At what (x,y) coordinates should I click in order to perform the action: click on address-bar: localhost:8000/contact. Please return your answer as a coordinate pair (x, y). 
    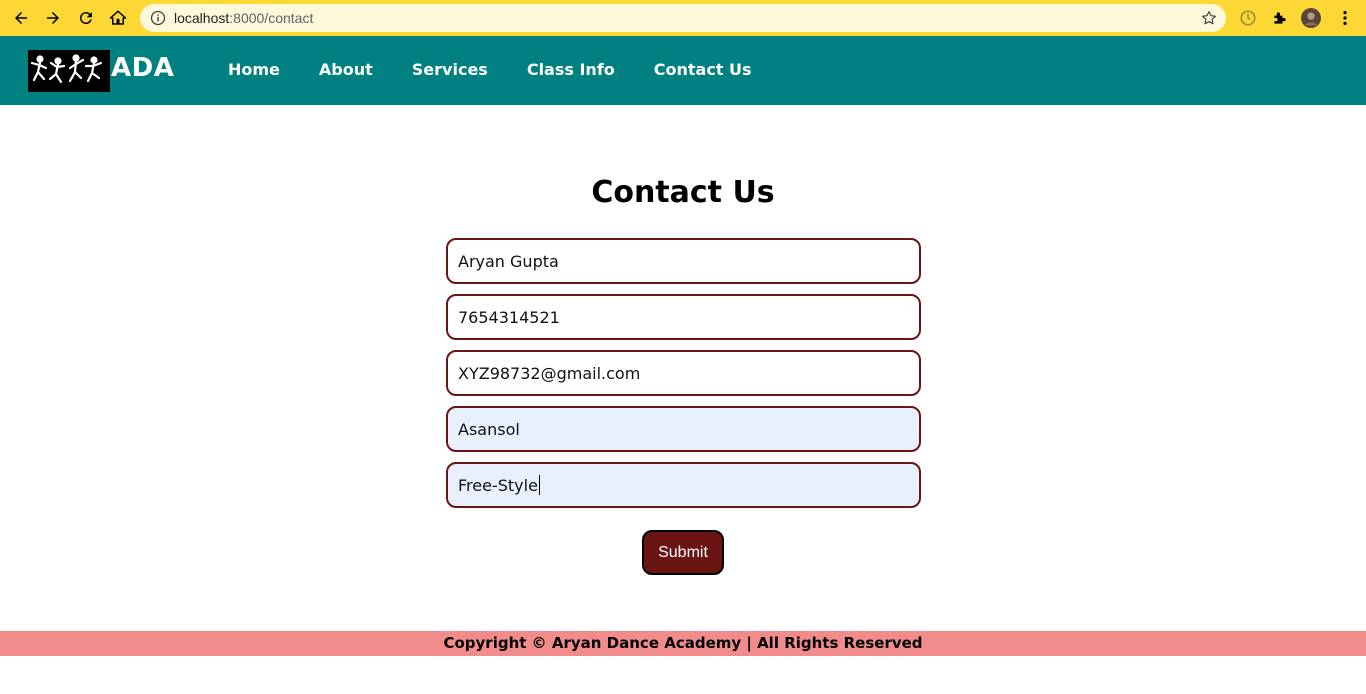
    Looking at the image, I should click on (683, 18).